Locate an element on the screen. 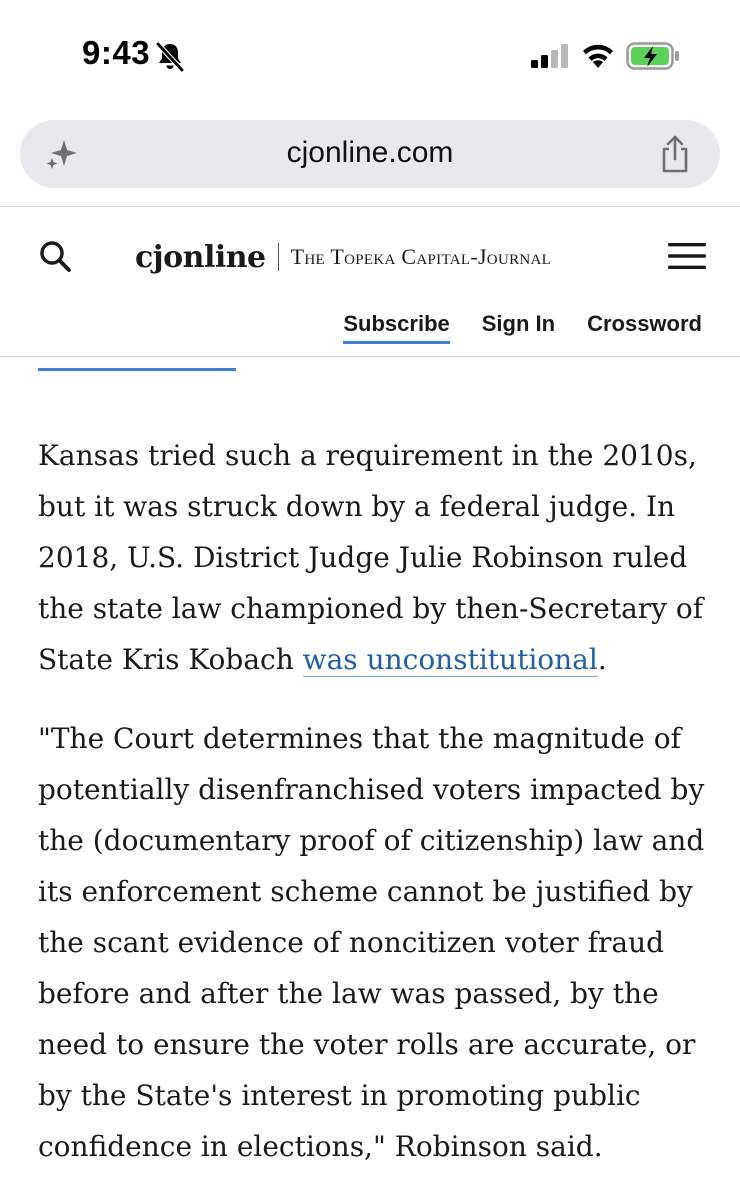 This screenshot has width=740, height=1200. url-text: cjonline.com is located at coordinates (370, 153).